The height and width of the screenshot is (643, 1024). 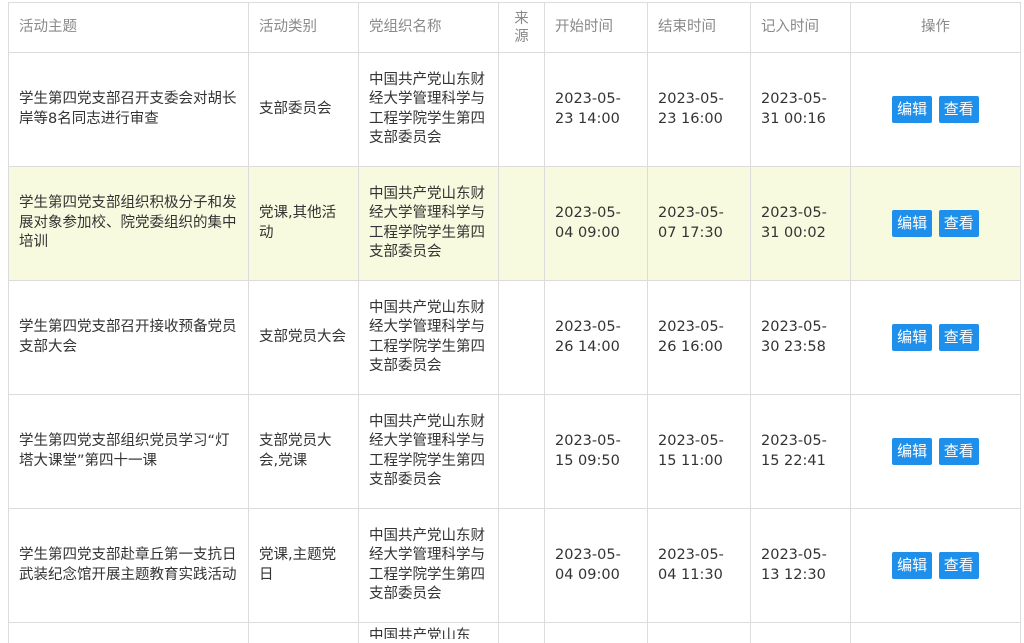 I want to click on cell-start, so click(x=596, y=632).